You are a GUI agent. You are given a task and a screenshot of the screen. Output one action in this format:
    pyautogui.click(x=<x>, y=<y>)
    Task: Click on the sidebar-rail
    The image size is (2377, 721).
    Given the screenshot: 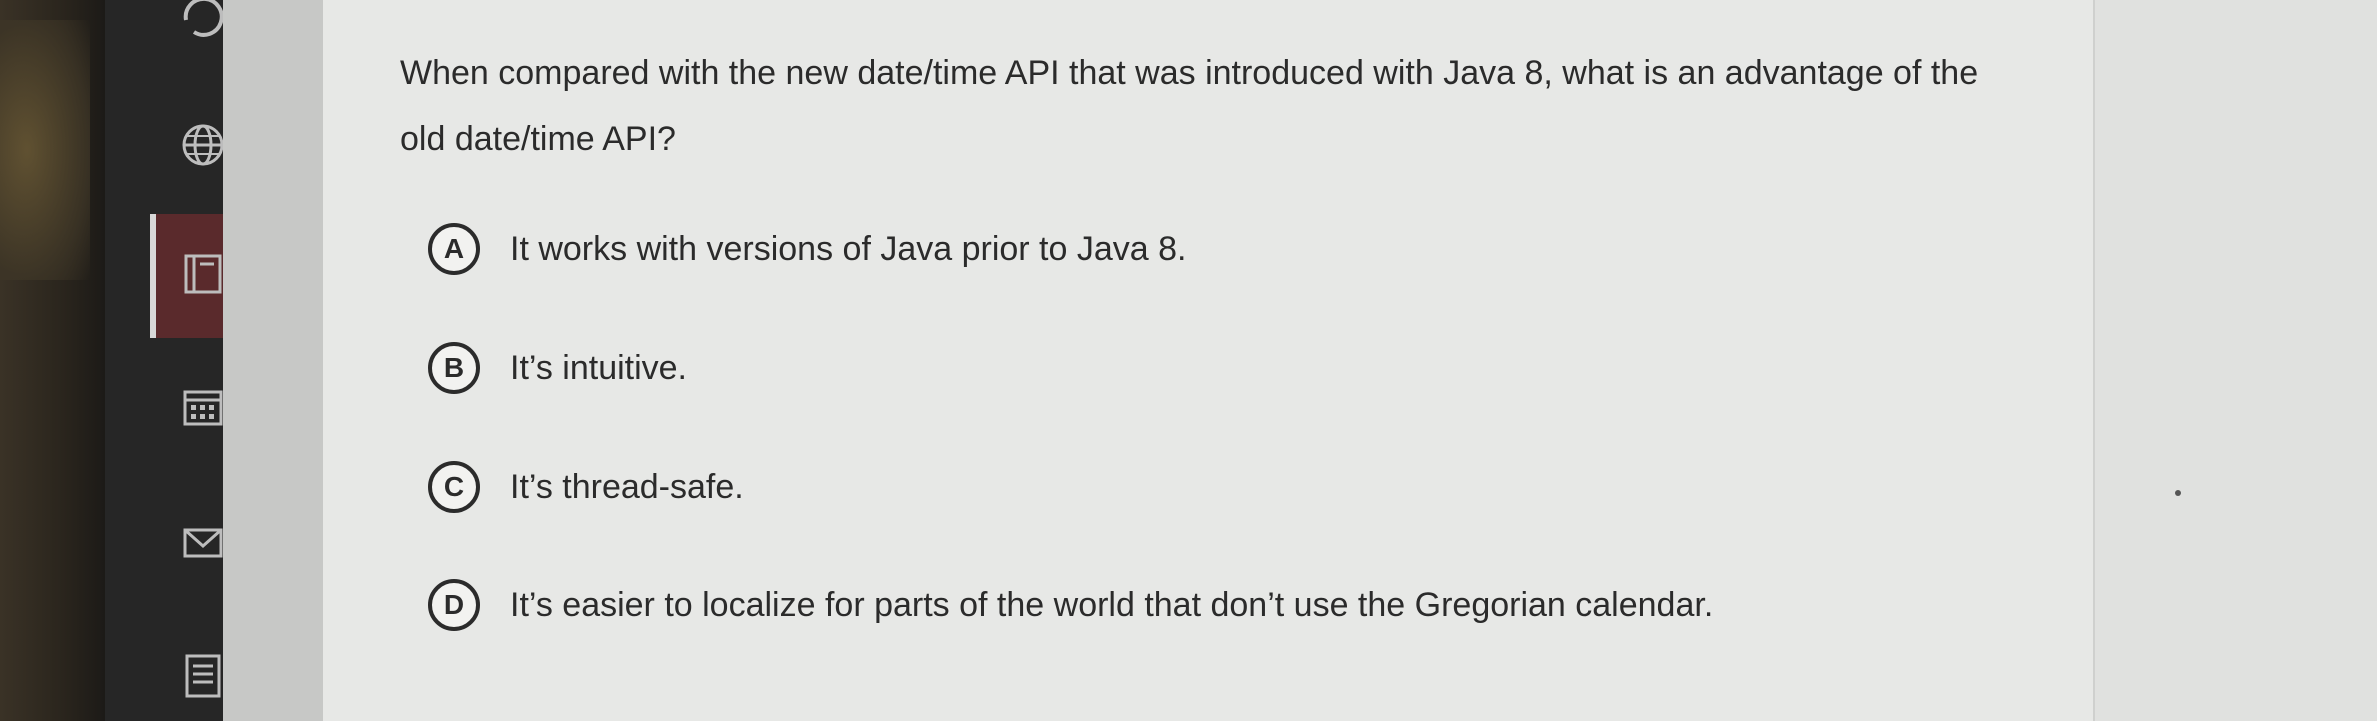 What is the action you would take?
    pyautogui.click(x=164, y=360)
    